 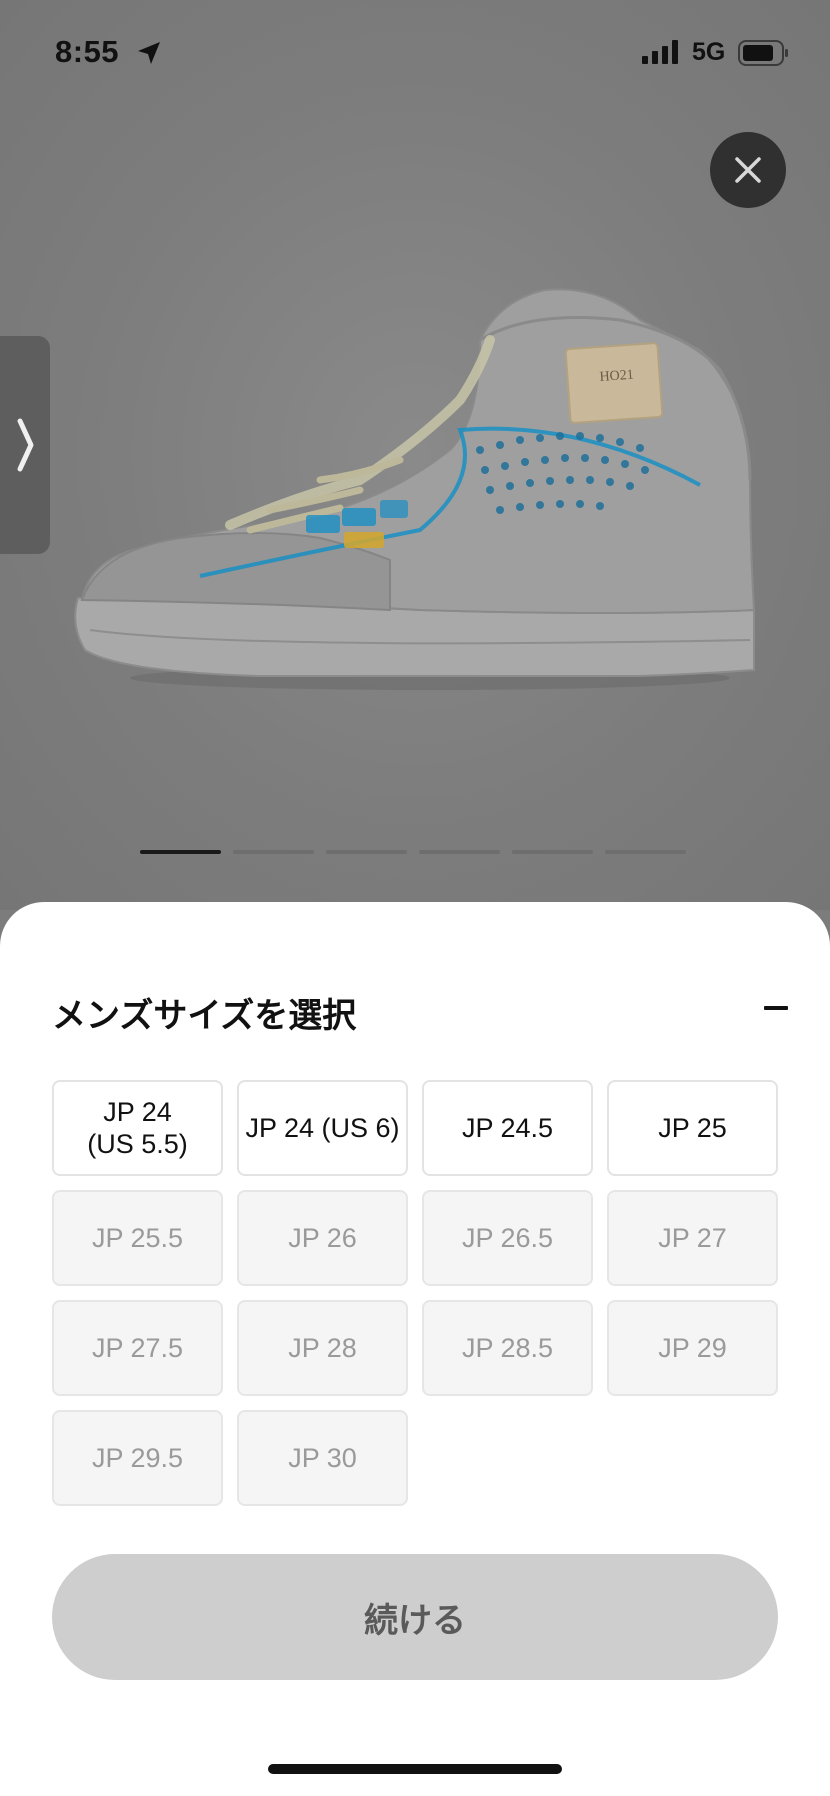 What do you see at coordinates (415, 1769) in the screenshot?
I see `home-indicator` at bounding box center [415, 1769].